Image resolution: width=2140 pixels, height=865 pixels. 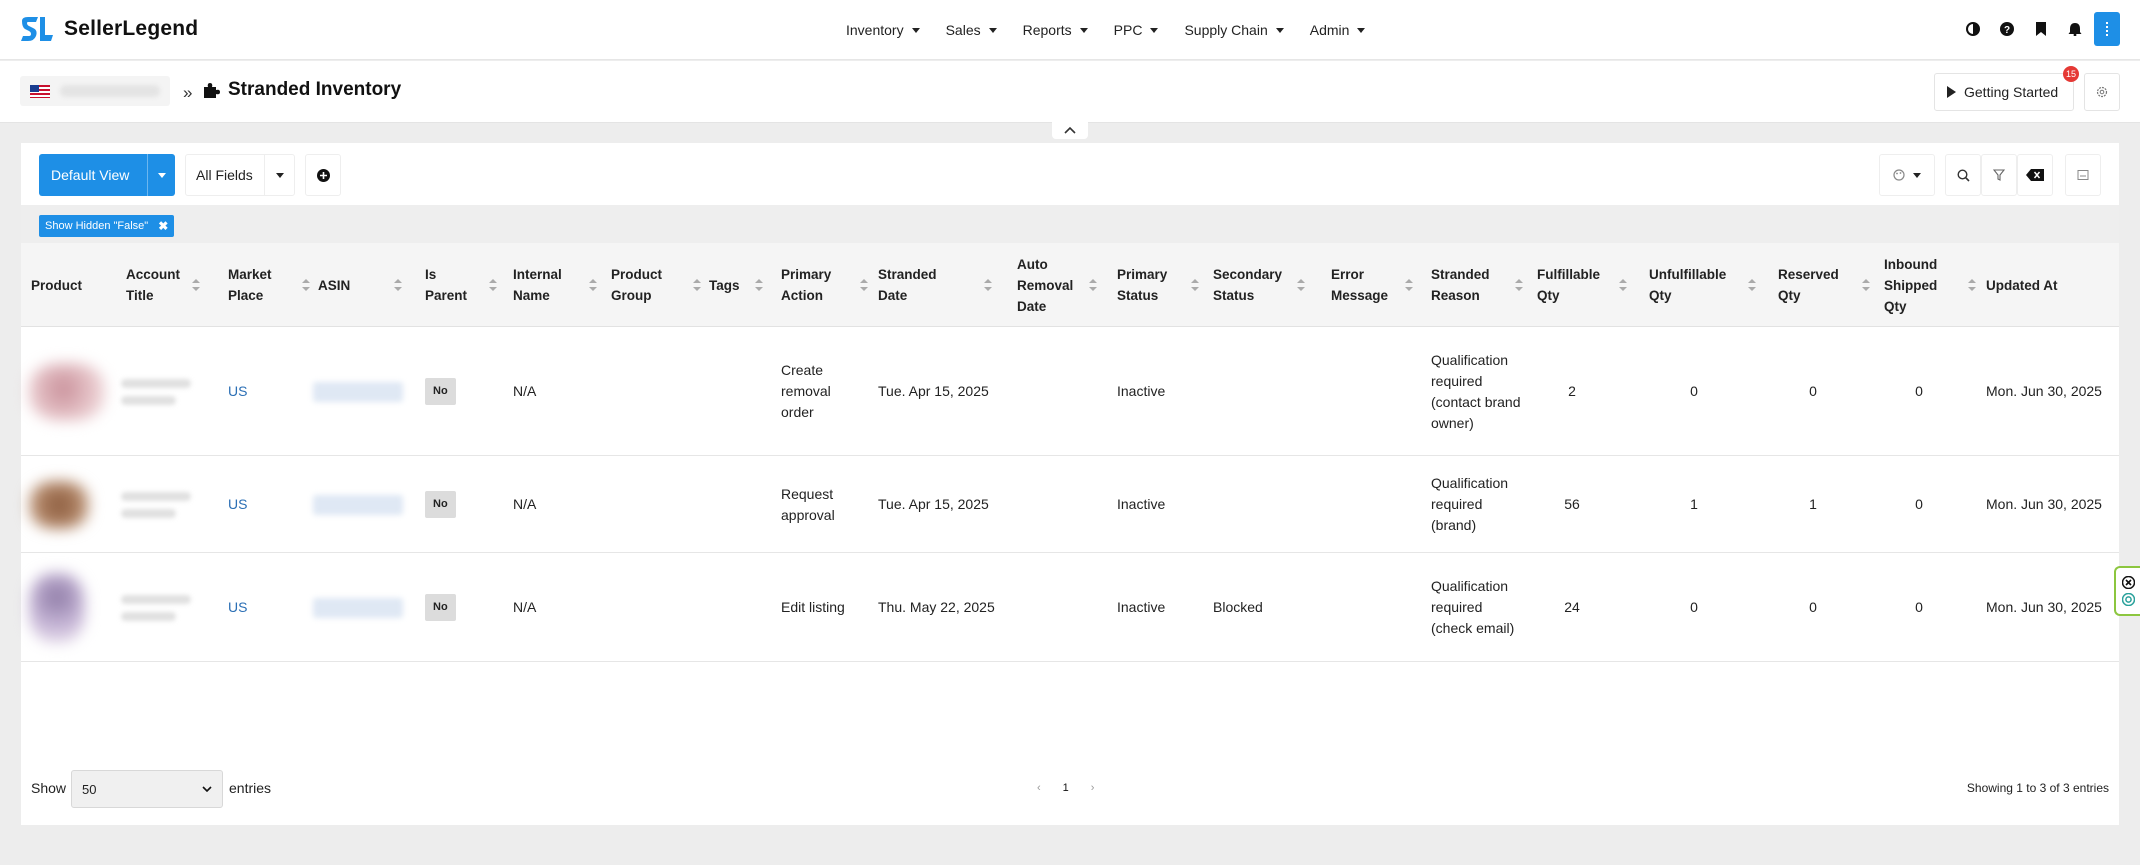 What do you see at coordinates (161, 175) in the screenshot?
I see `view-dropdown-toggle` at bounding box center [161, 175].